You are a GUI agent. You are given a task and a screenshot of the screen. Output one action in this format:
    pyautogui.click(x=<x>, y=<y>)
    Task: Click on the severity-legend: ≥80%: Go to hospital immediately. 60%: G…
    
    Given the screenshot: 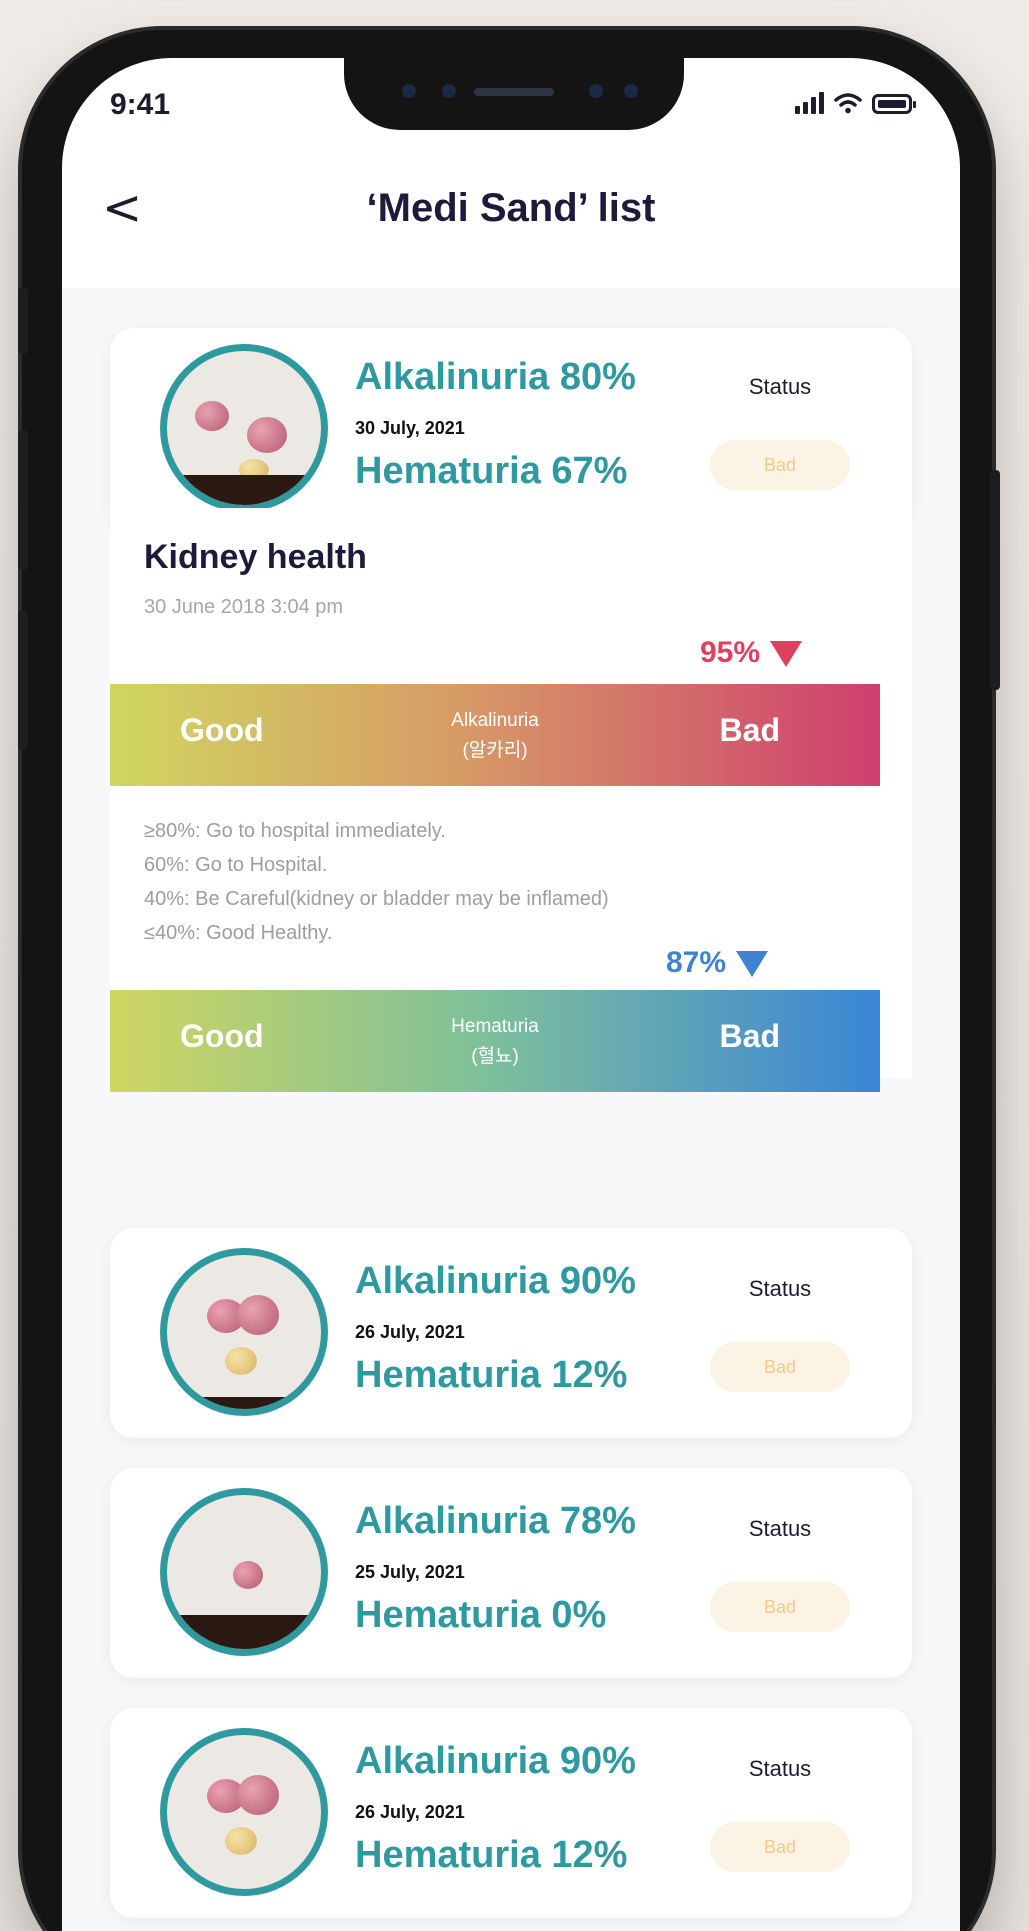 What is the action you would take?
    pyautogui.click(x=376, y=882)
    